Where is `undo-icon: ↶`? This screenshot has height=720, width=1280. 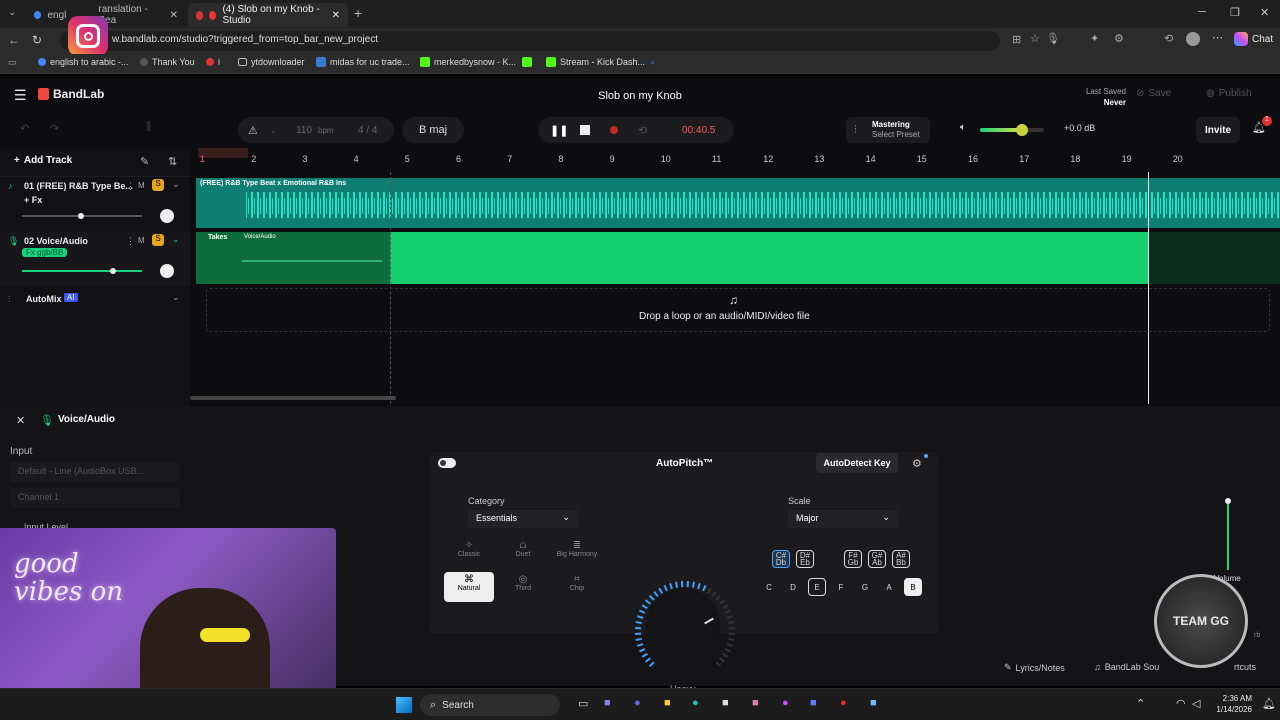
undo-icon: ↶ is located at coordinates (24, 128).